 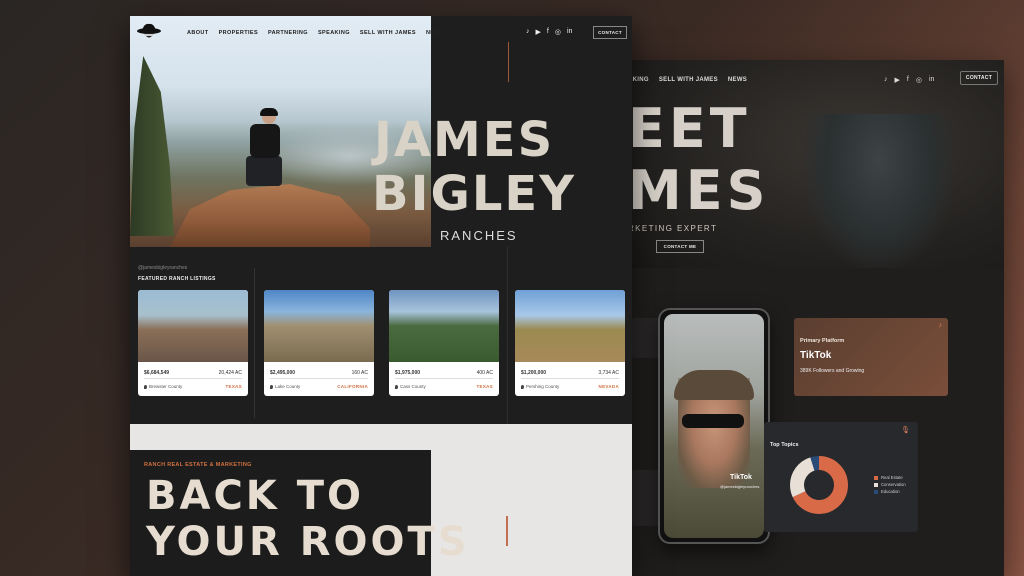 I want to click on legend-item: Real Estate, so click(x=890, y=477).